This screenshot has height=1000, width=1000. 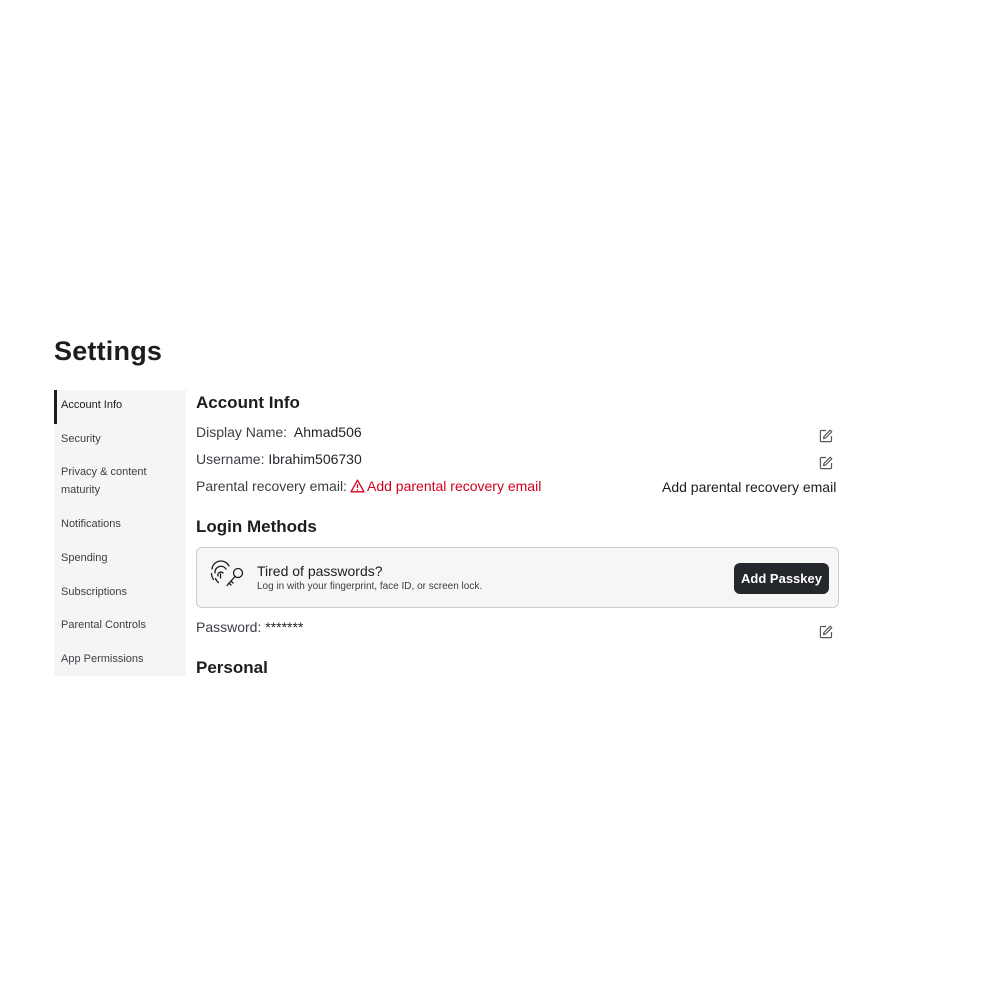 What do you see at coordinates (120, 524) in the screenshot?
I see `sidebar-item-notifications: Notifications` at bounding box center [120, 524].